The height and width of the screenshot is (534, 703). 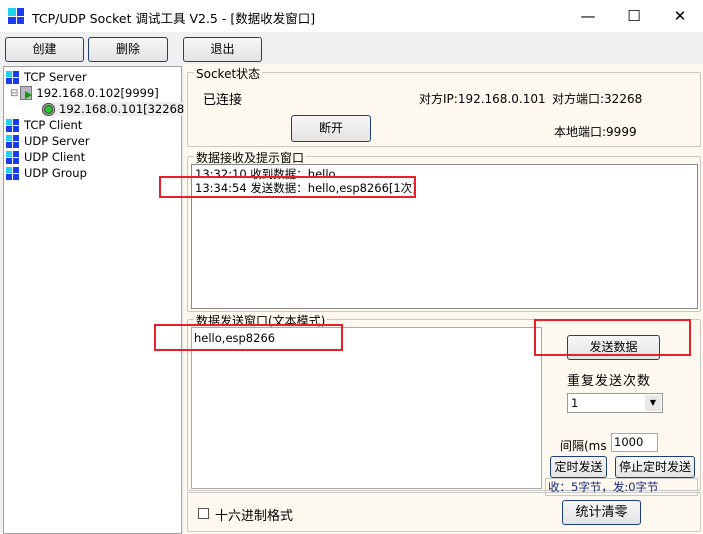 I want to click on app-logo-icon, so click(x=16, y=16).